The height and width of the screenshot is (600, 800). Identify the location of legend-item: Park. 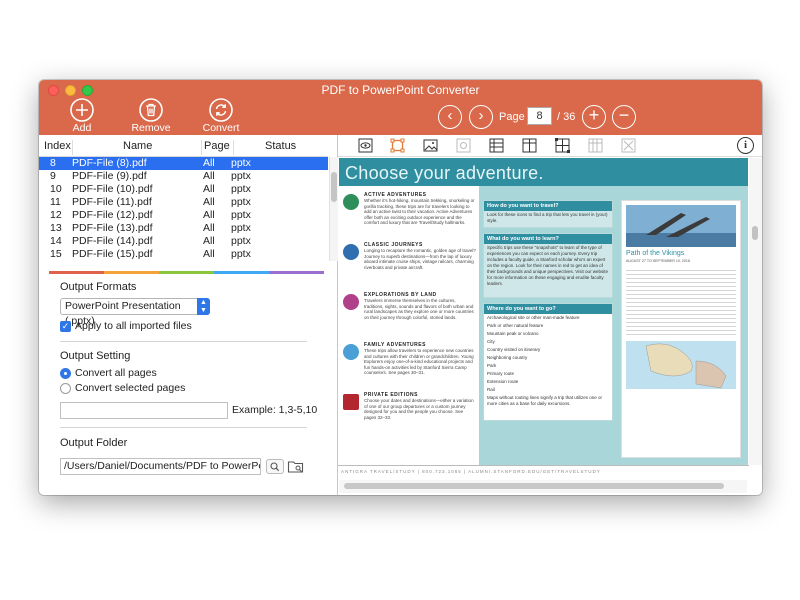
(492, 365).